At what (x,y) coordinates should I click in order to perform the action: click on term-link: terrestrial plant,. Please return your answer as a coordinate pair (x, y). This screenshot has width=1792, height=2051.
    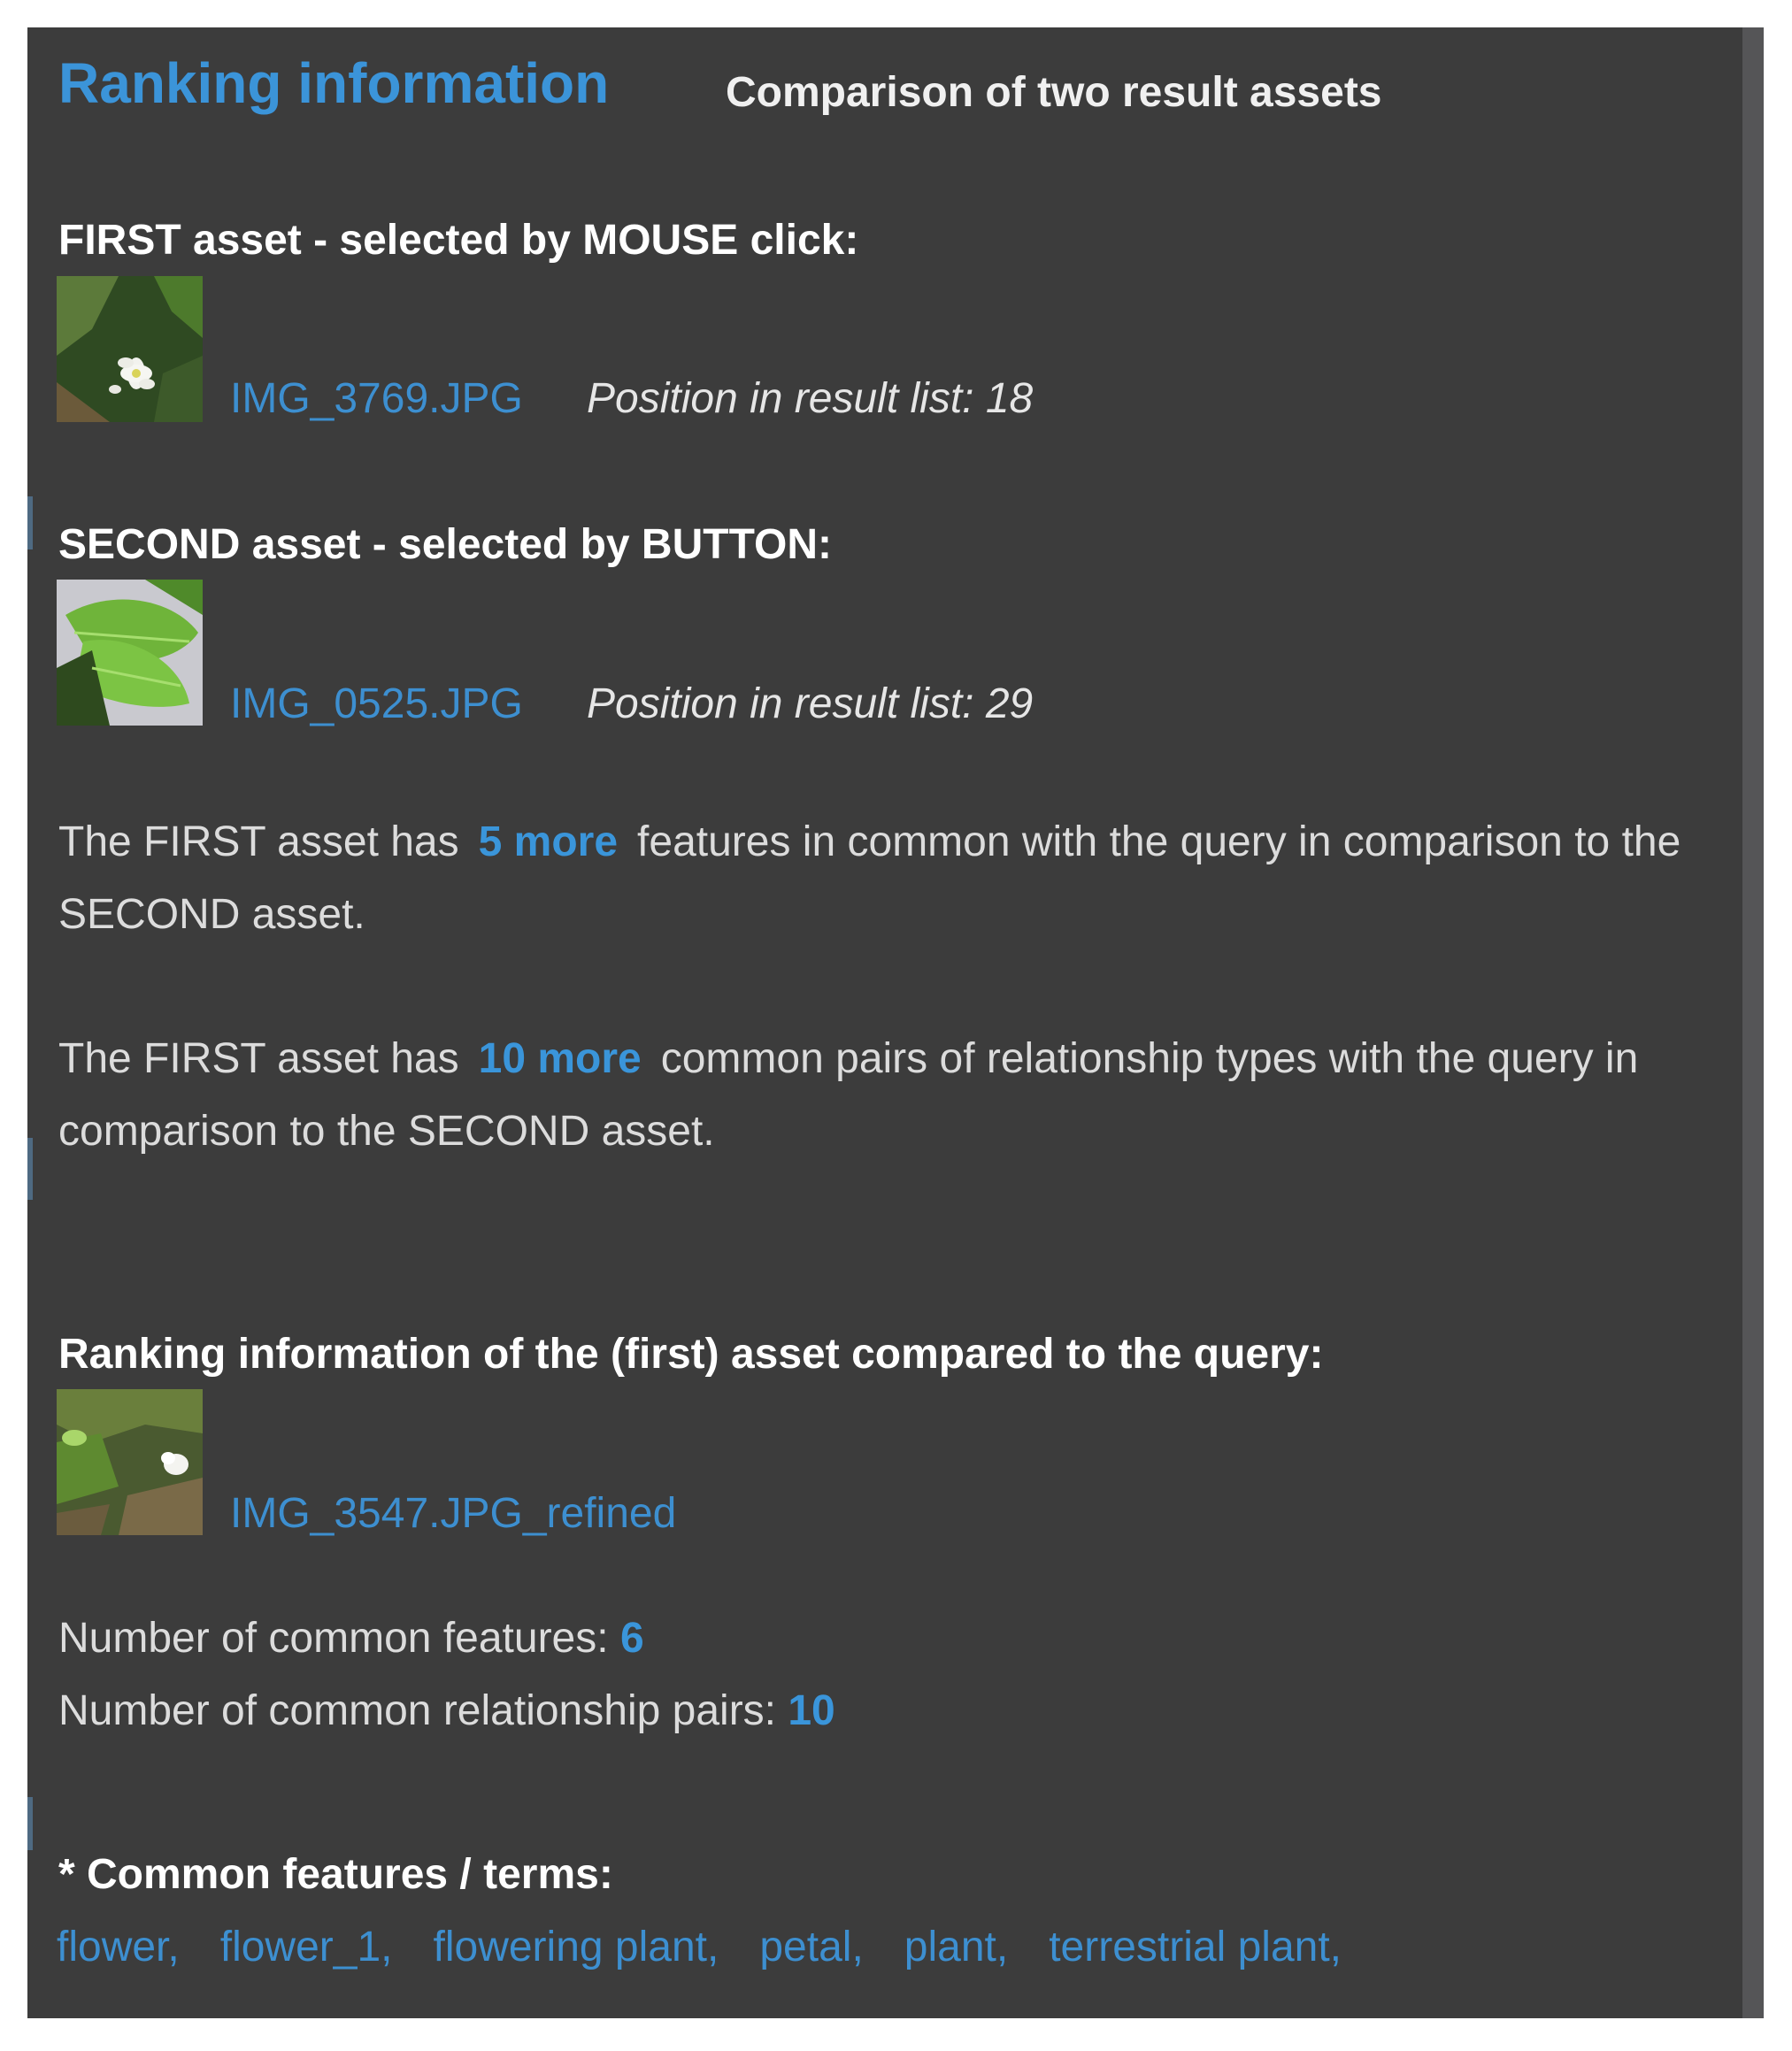
    Looking at the image, I should click on (1195, 1947).